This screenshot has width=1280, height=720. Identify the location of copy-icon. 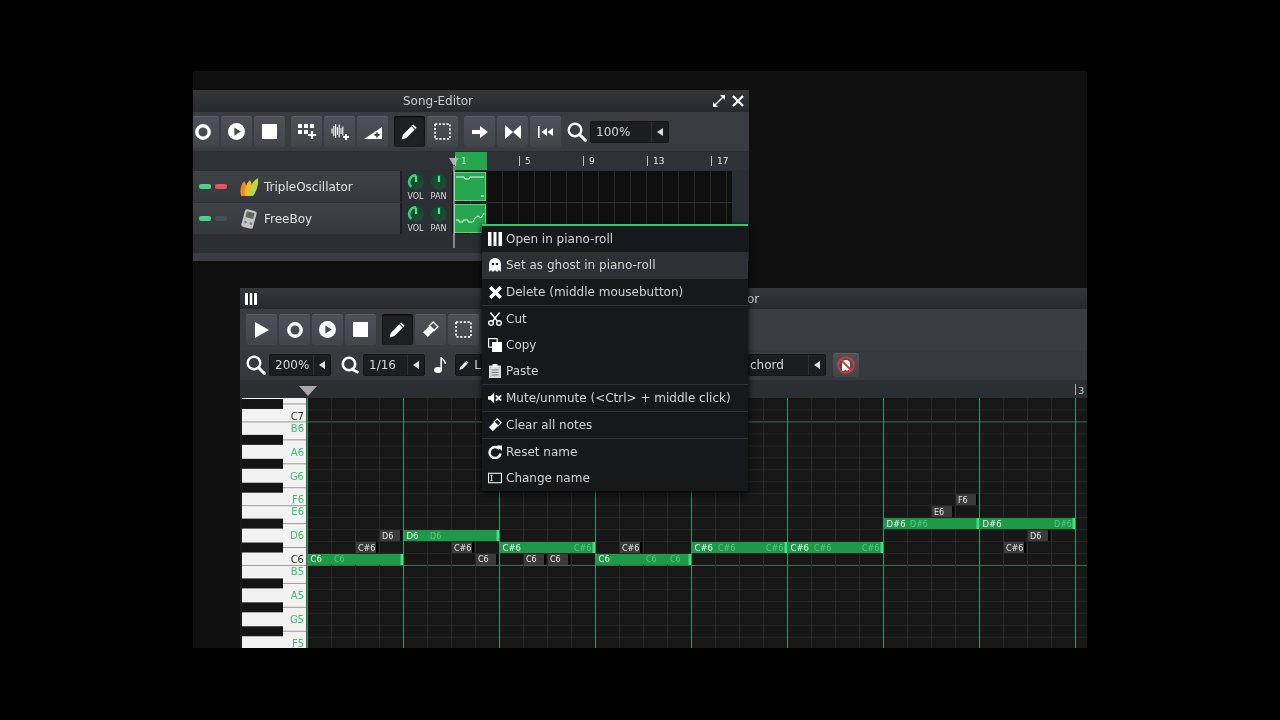
(495, 345).